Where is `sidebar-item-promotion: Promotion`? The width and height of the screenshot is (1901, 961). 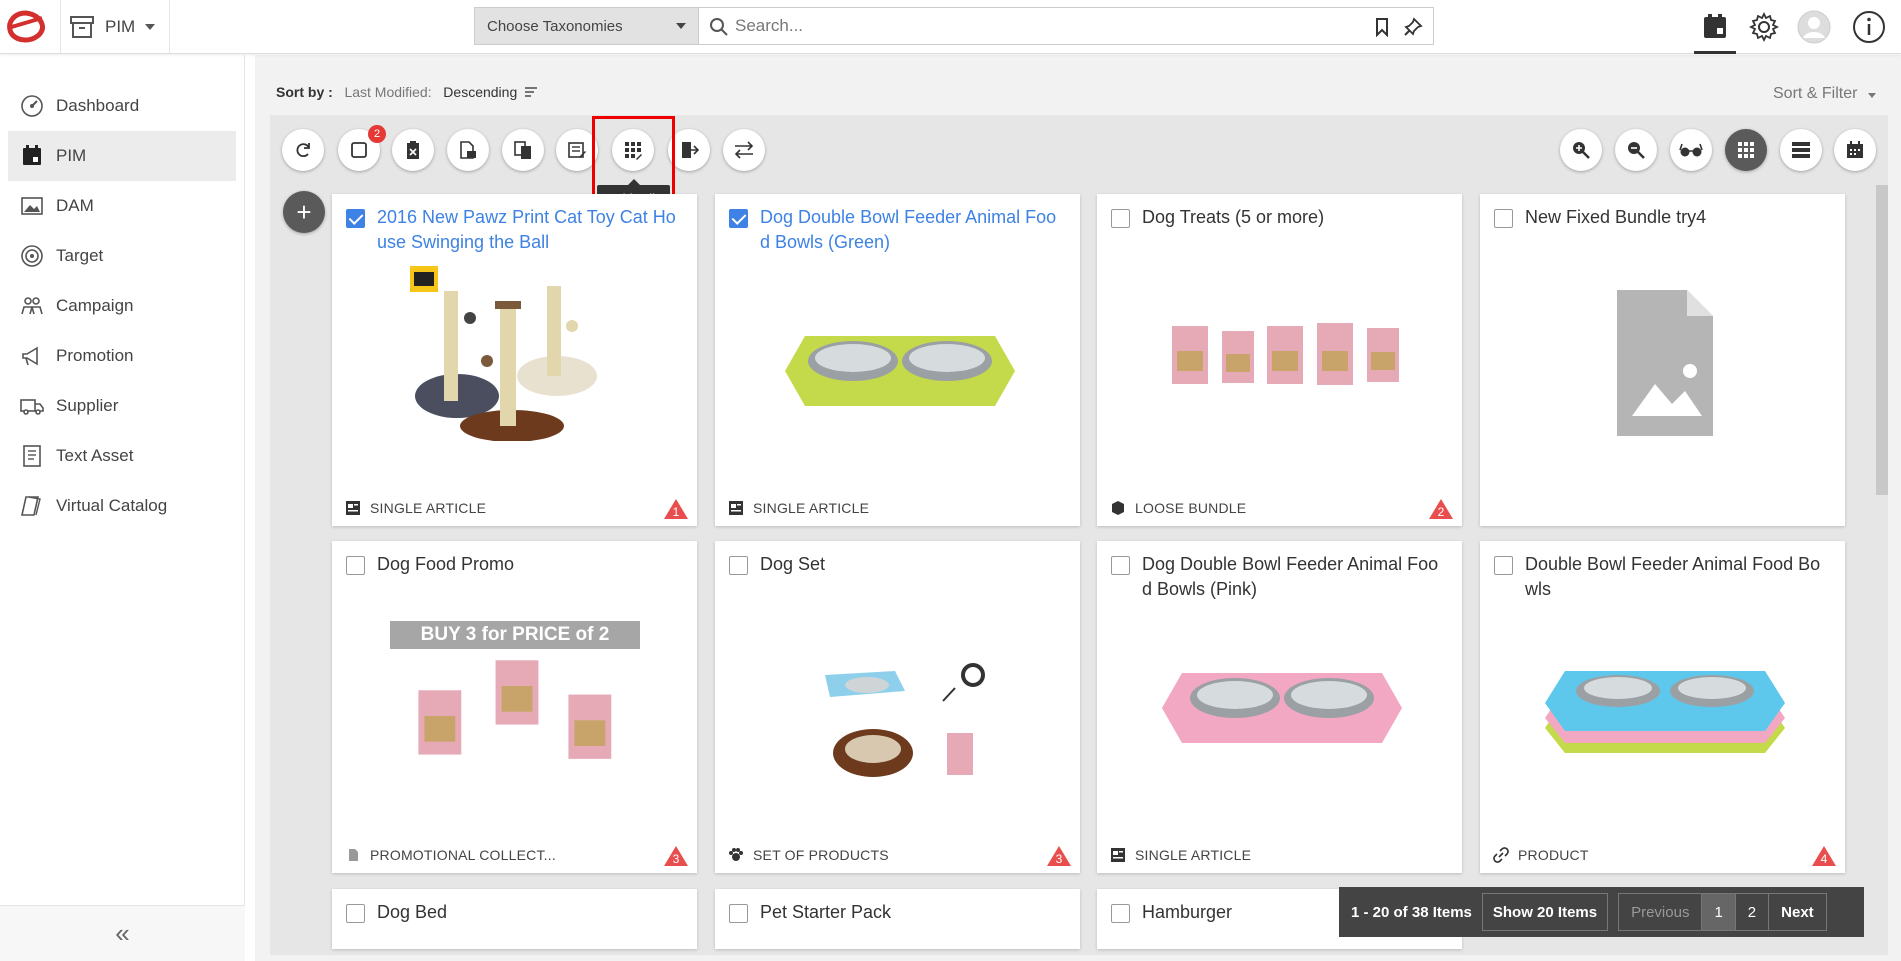
sidebar-item-promotion: Promotion is located at coordinates (122, 356).